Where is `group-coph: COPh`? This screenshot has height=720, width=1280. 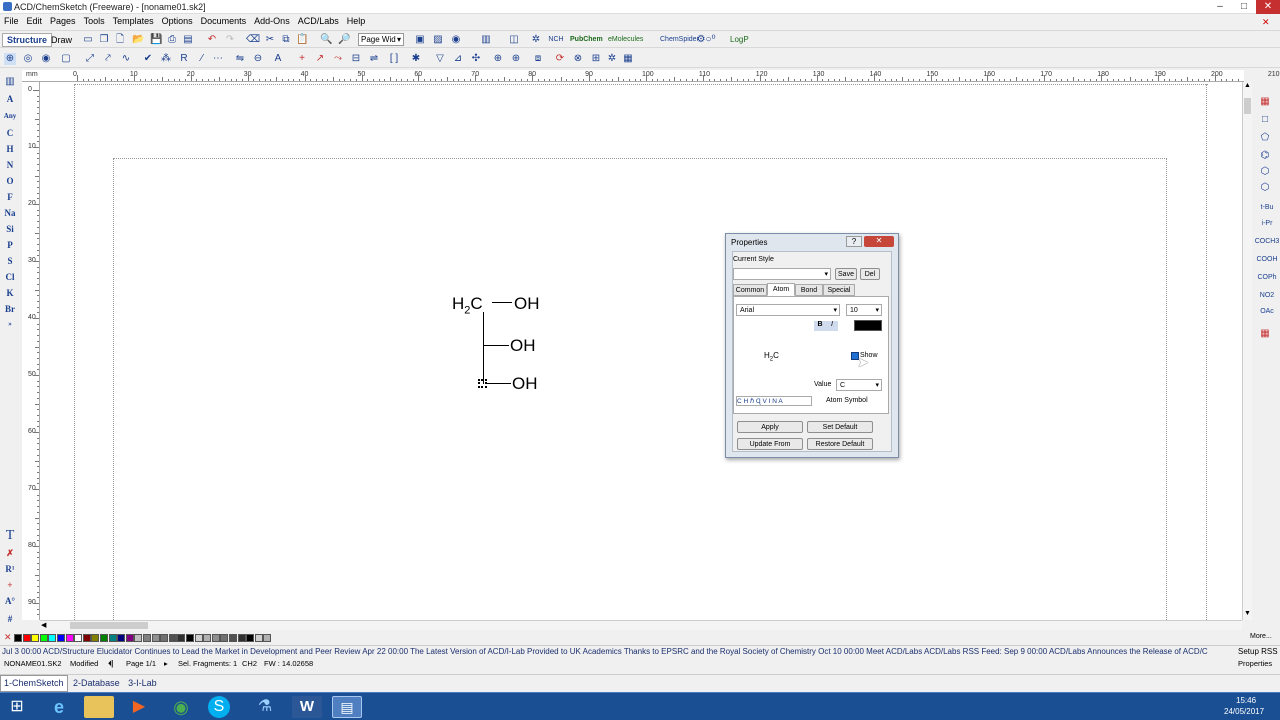 group-coph: COPh is located at coordinates (1267, 277).